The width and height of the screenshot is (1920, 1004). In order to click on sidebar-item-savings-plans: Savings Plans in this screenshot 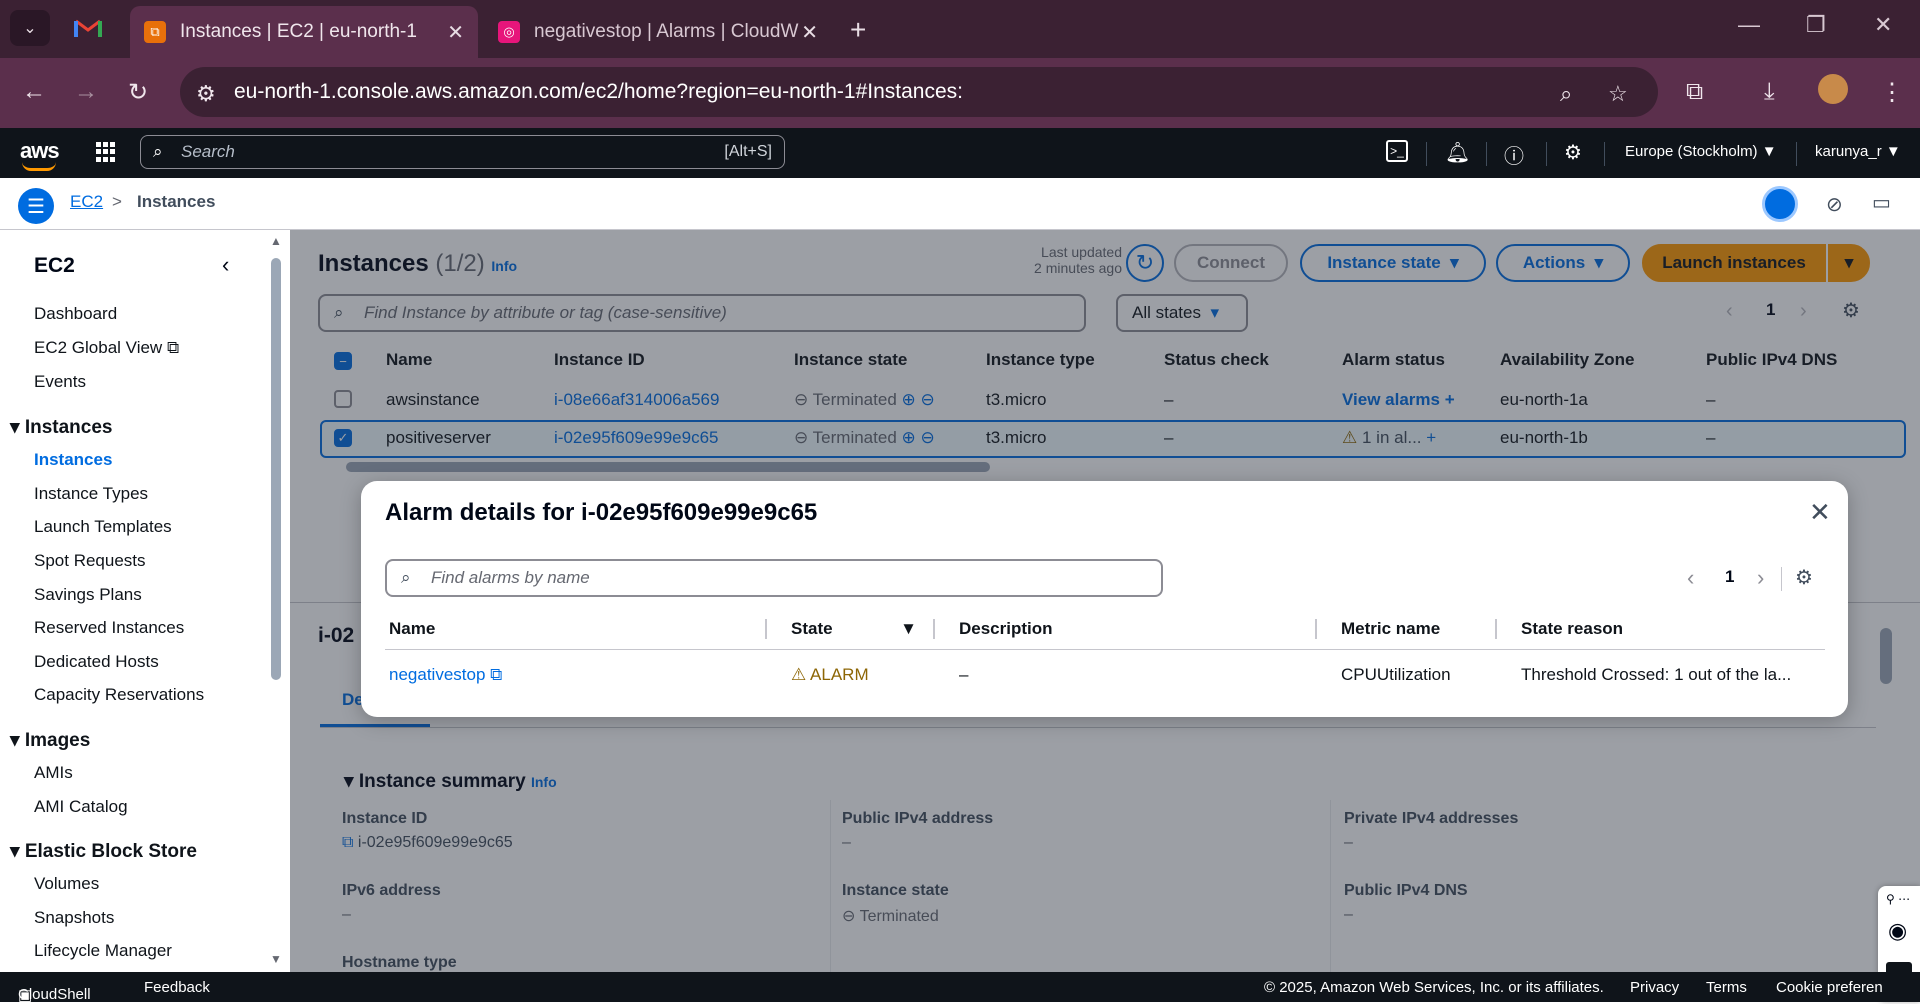, I will do `click(88, 595)`.